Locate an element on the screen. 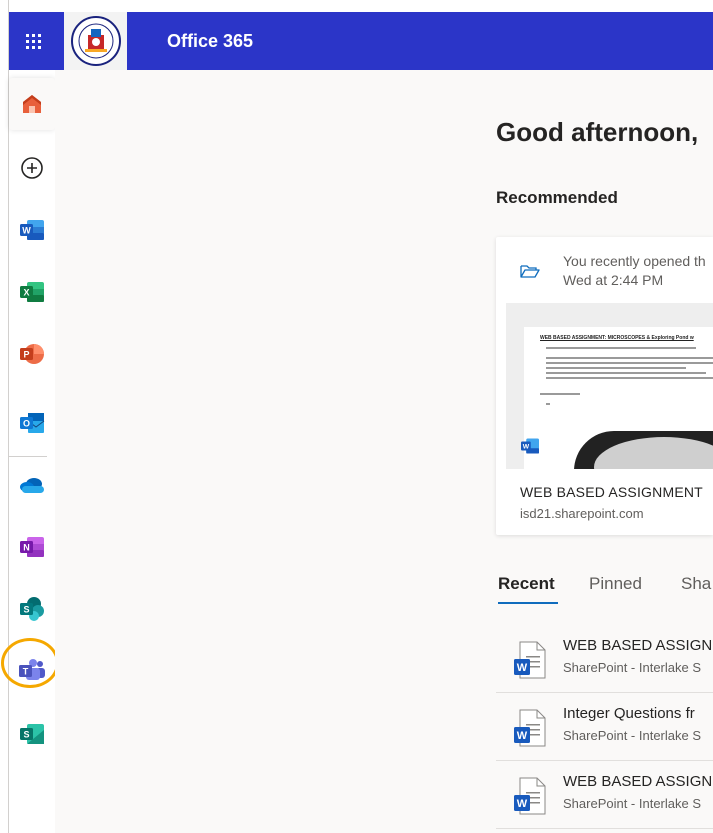 This screenshot has width=713, height=833. rail-item-powerpoint: P is located at coordinates (32, 354).